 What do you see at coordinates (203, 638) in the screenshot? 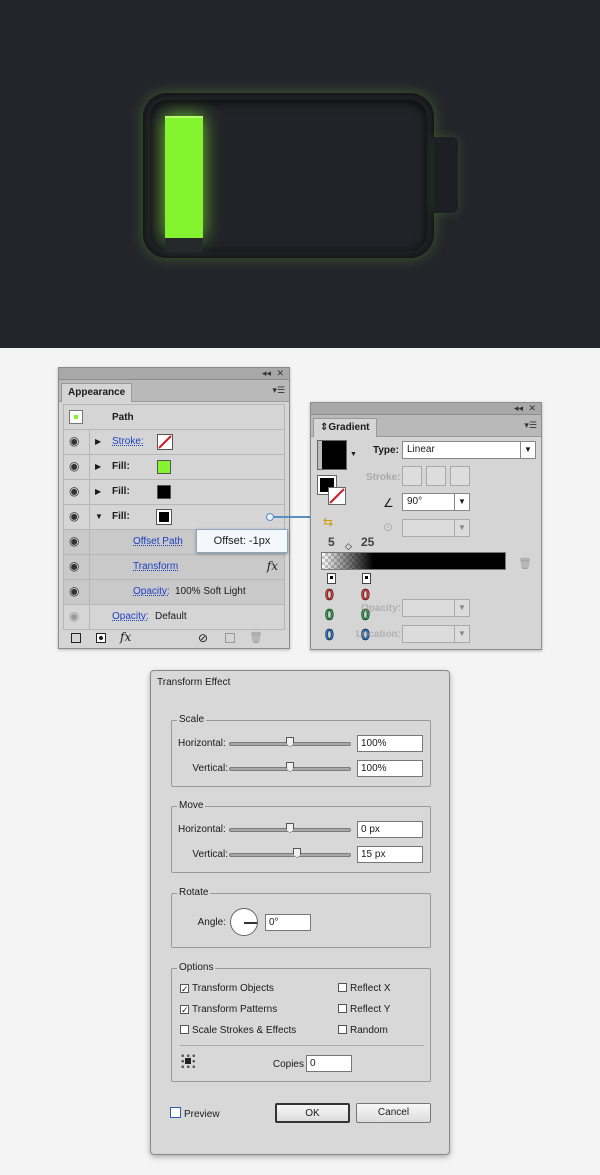
I see `clear-appearance-icon: ⊘` at bounding box center [203, 638].